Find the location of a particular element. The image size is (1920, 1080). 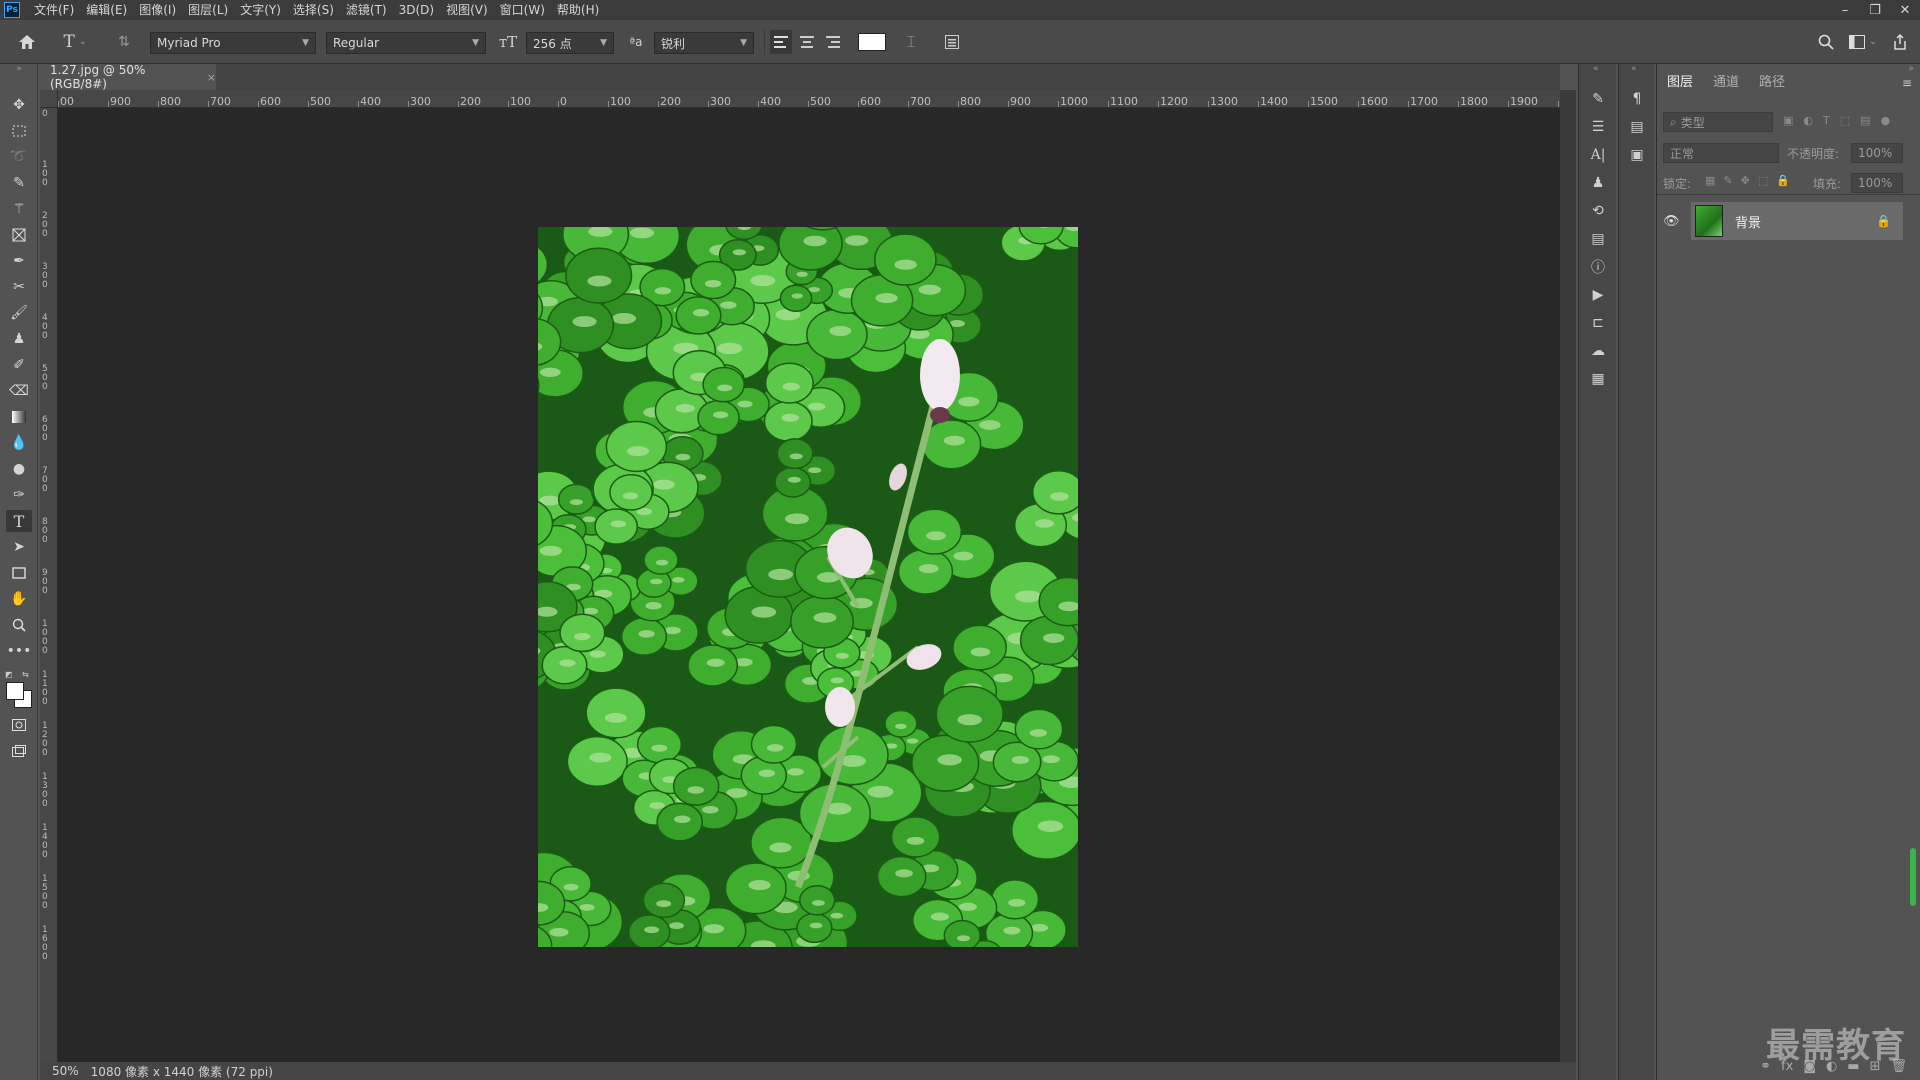

quick-mask-icon is located at coordinates (19, 725).